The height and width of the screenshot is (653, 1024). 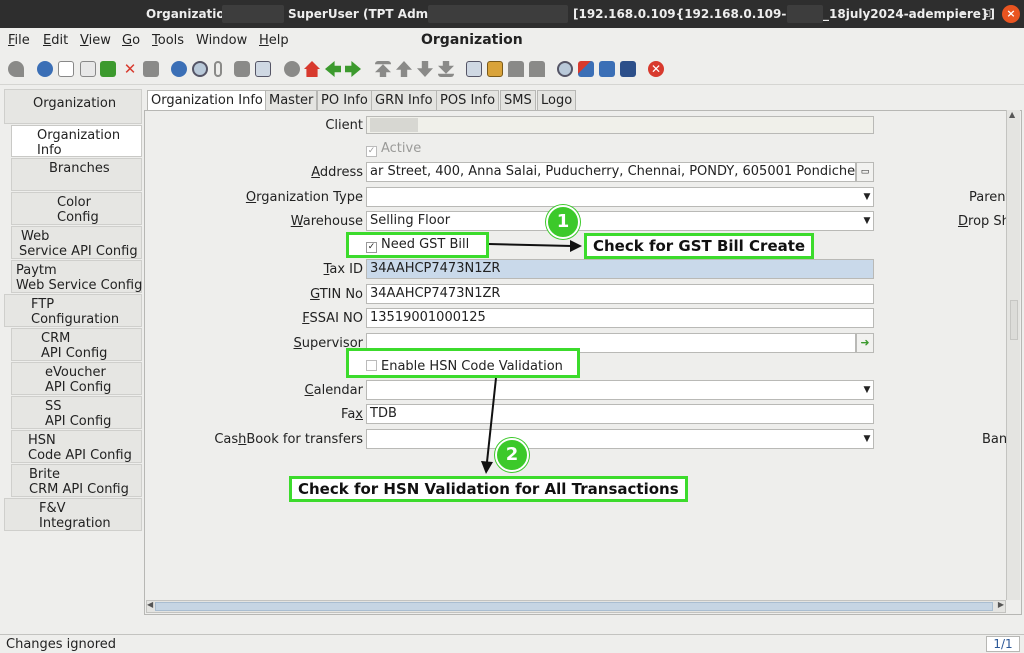 I want to click on page-indicator: 1/1, so click(x=1003, y=644).